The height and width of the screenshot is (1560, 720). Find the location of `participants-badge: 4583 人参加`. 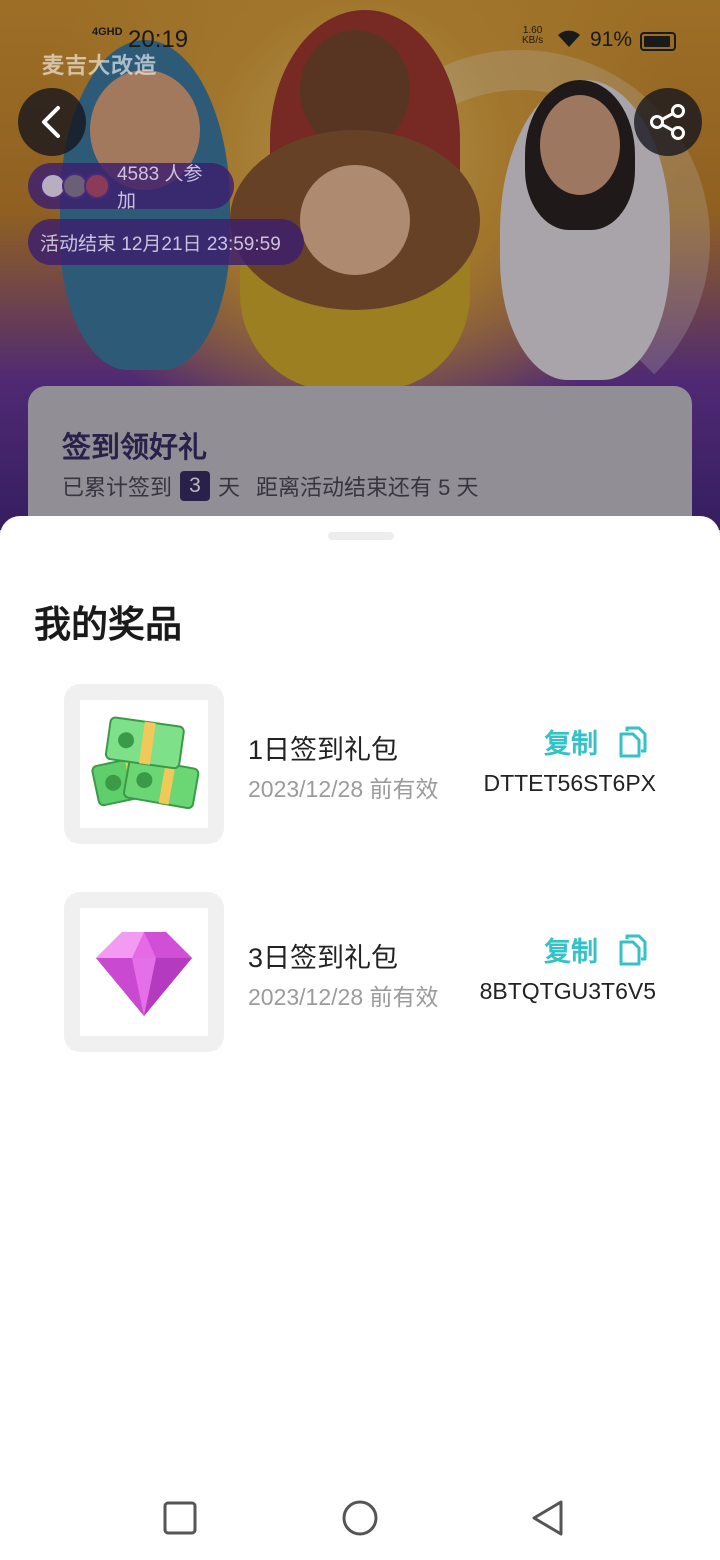

participants-badge: 4583 人参加 is located at coordinates (131, 187).